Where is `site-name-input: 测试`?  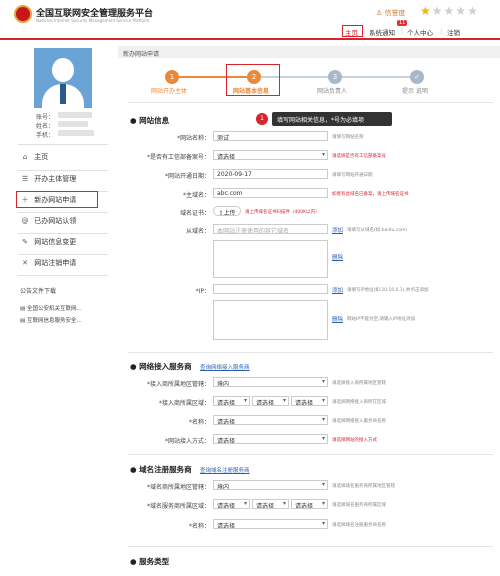
site-name-input: 测试 is located at coordinates (270, 136).